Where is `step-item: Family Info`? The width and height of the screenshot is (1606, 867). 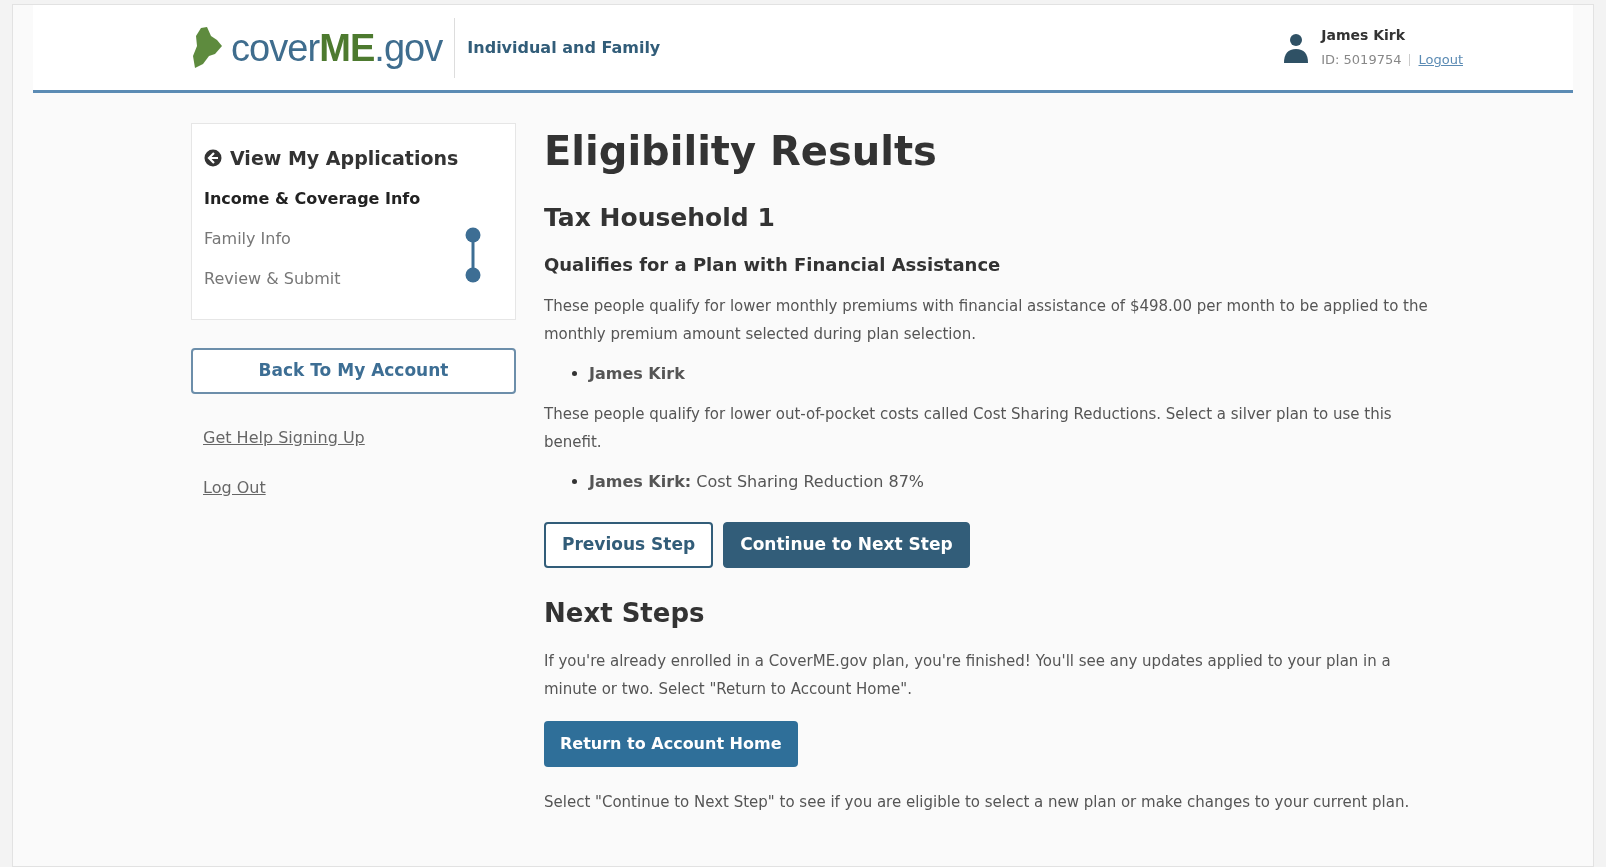 step-item: Family Info is located at coordinates (334, 238).